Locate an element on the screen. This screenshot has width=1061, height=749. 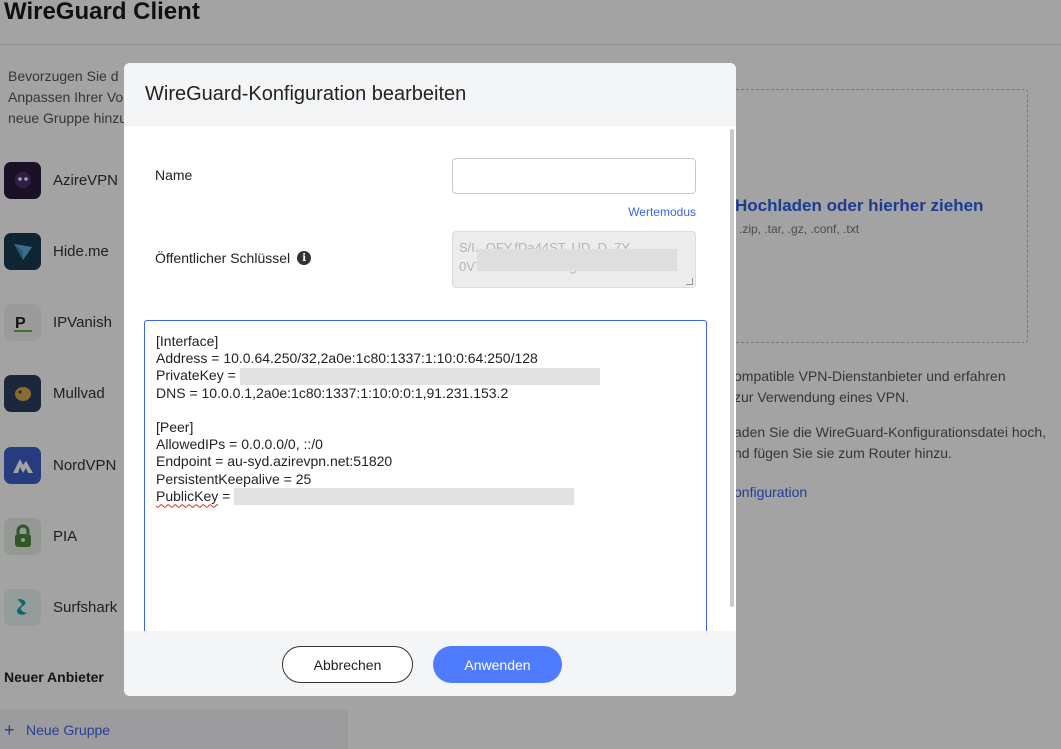
apply-button: Anwenden is located at coordinates (497, 664).